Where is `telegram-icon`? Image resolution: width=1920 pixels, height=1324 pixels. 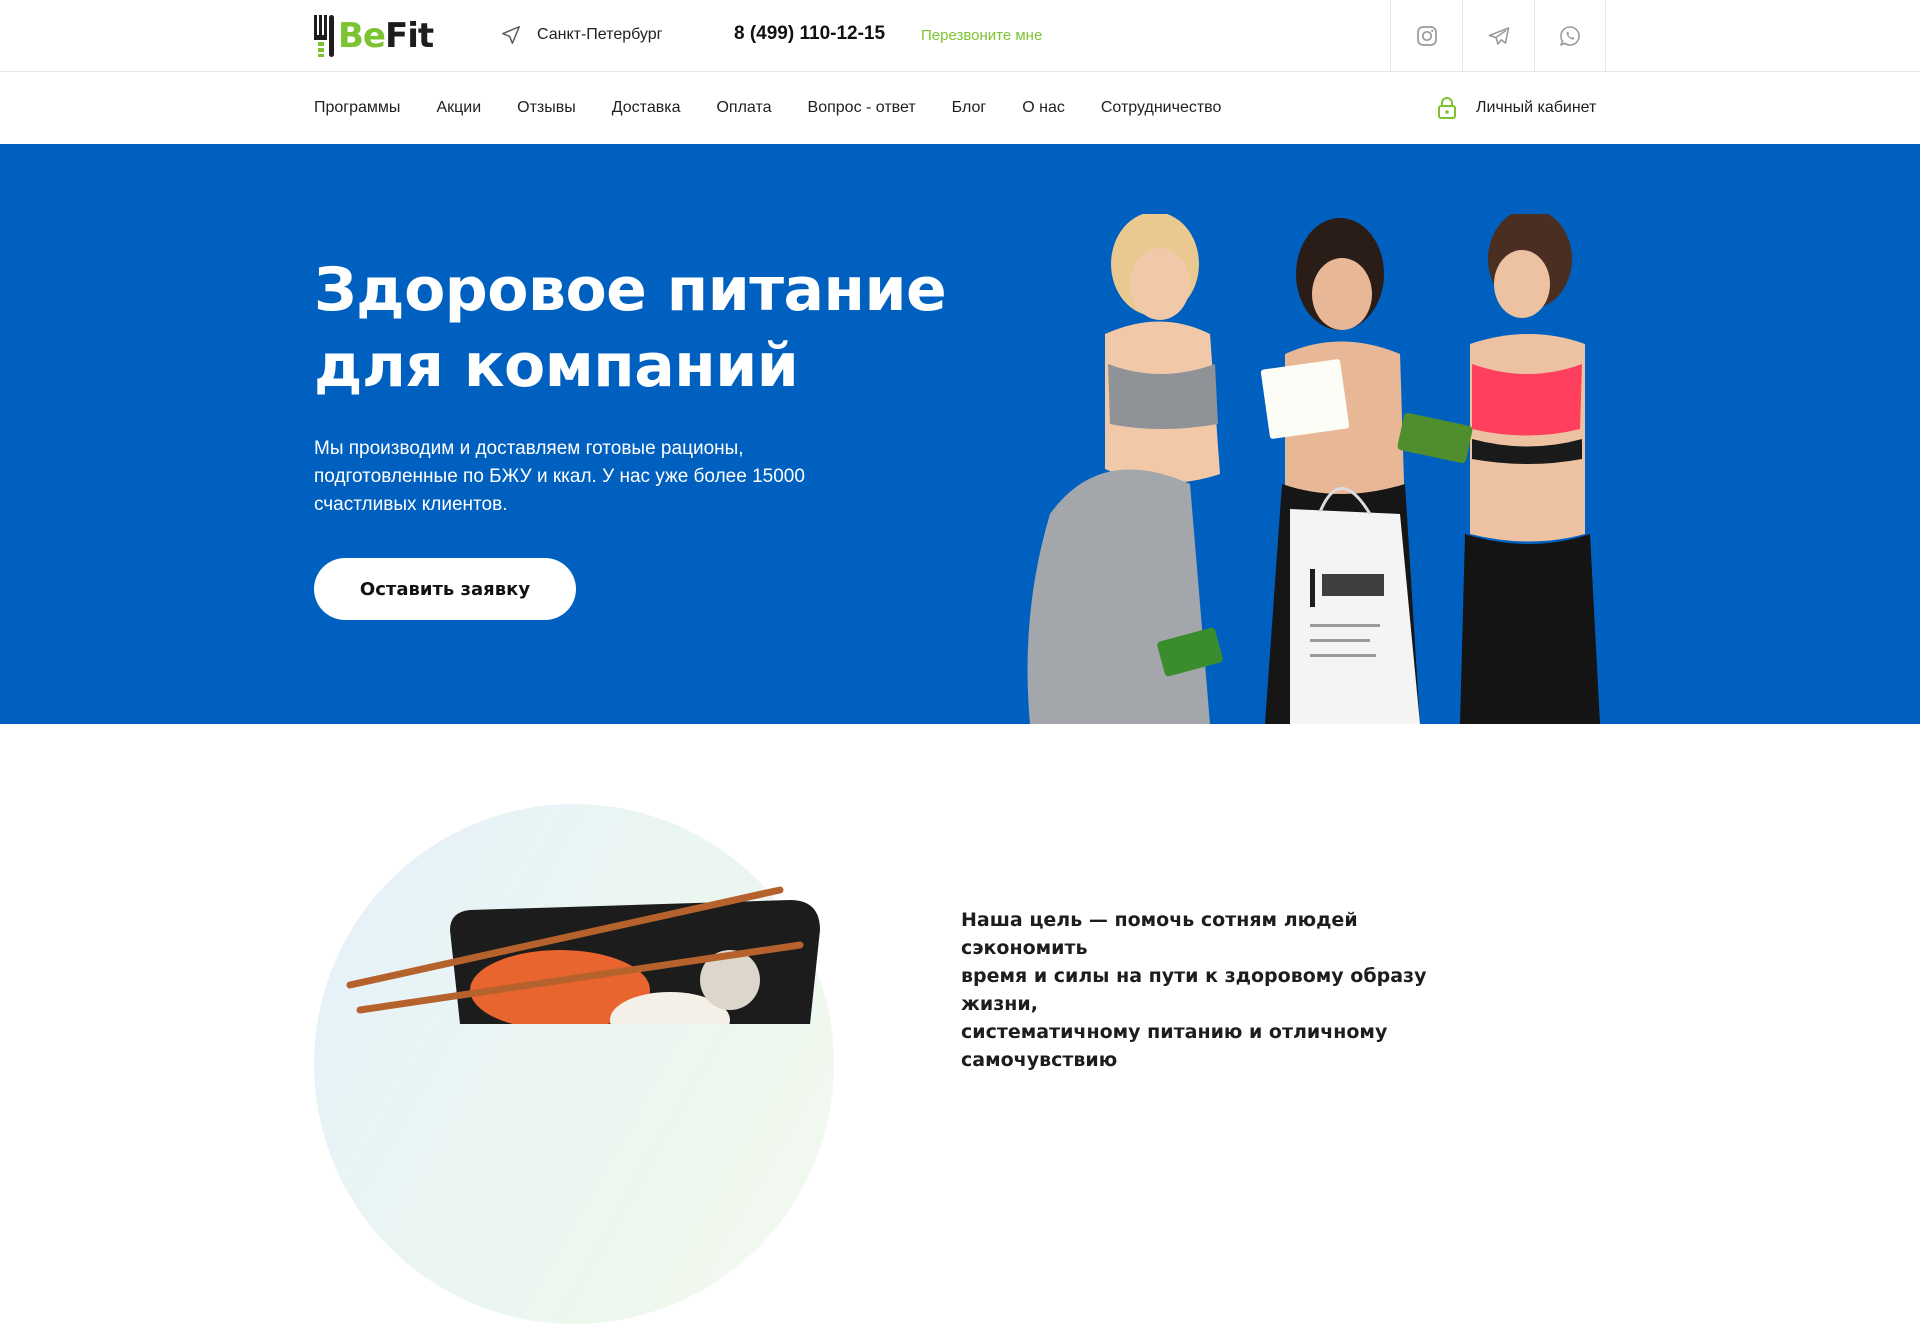
telegram-icon is located at coordinates (1498, 35).